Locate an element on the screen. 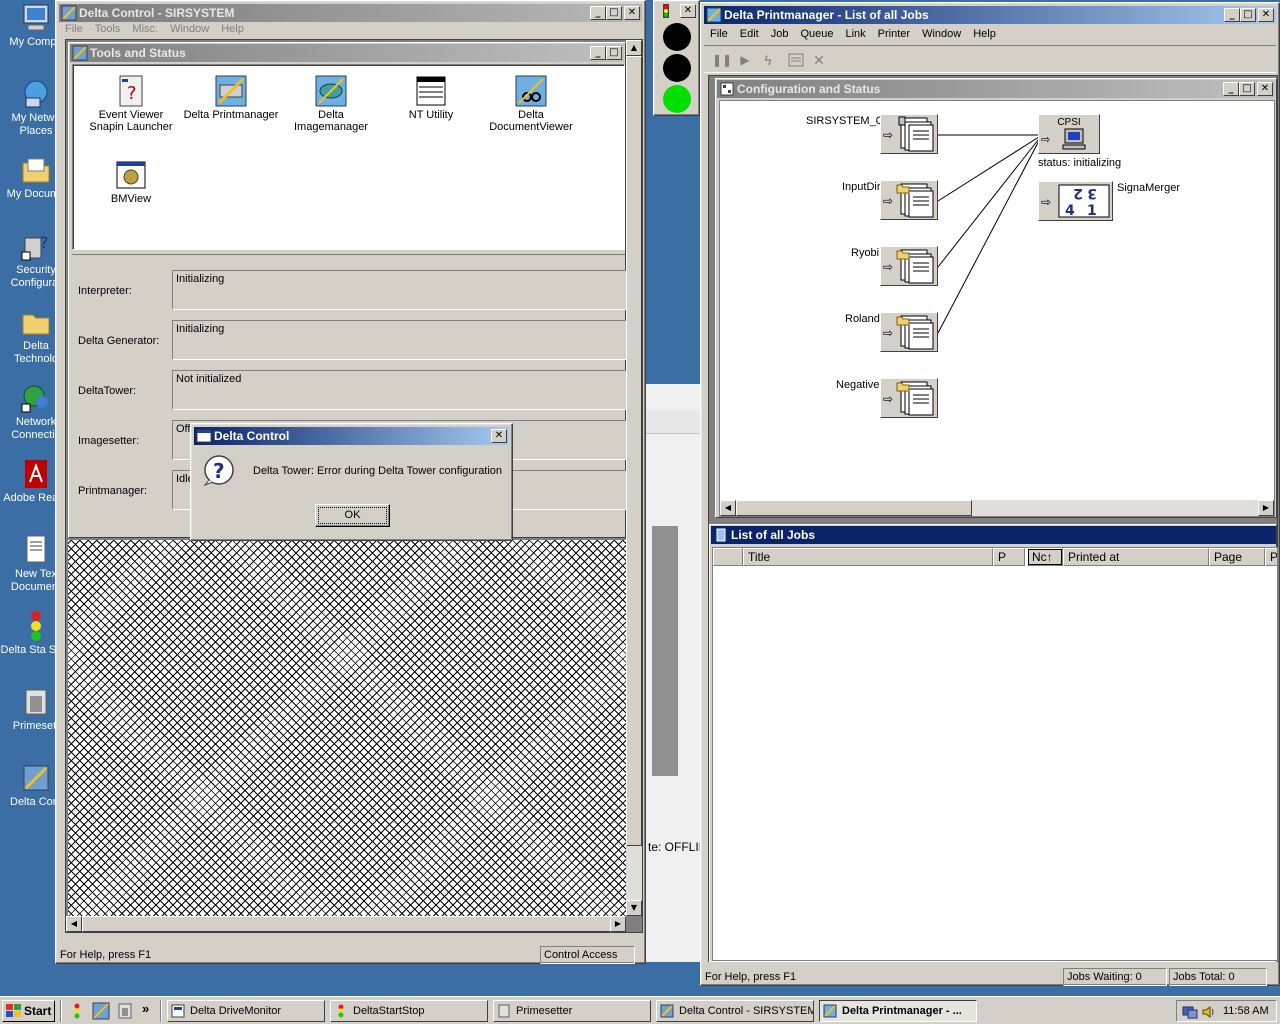  event-viewer-icon: ? is located at coordinates (131, 92).